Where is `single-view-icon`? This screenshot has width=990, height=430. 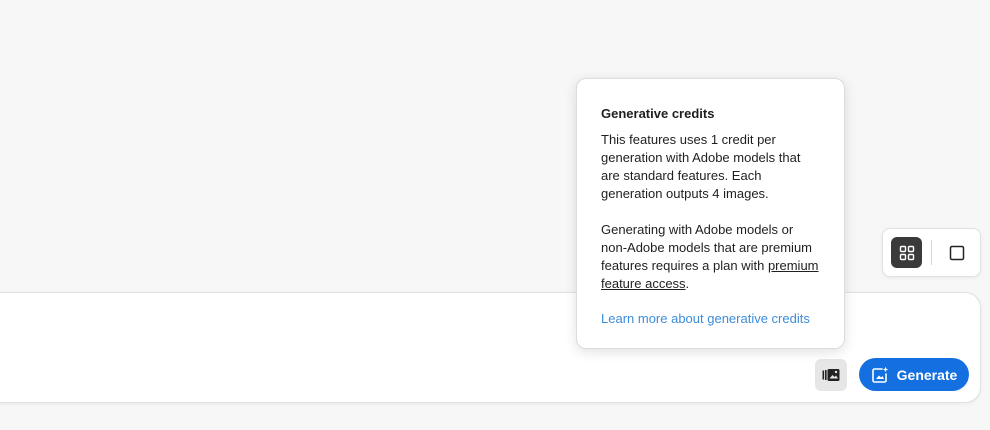 single-view-icon is located at coordinates (956, 252).